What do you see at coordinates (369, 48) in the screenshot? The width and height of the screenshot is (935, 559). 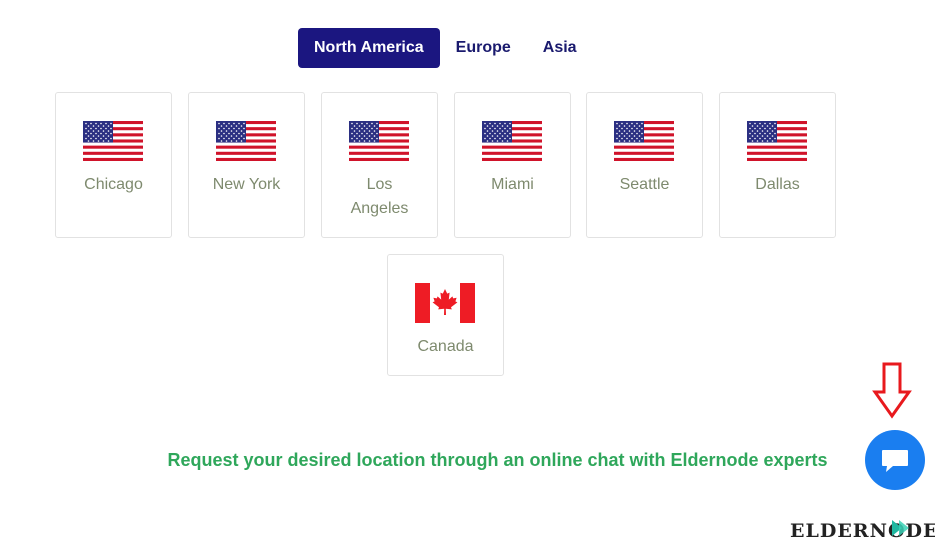 I see `tab-north-america: North America` at bounding box center [369, 48].